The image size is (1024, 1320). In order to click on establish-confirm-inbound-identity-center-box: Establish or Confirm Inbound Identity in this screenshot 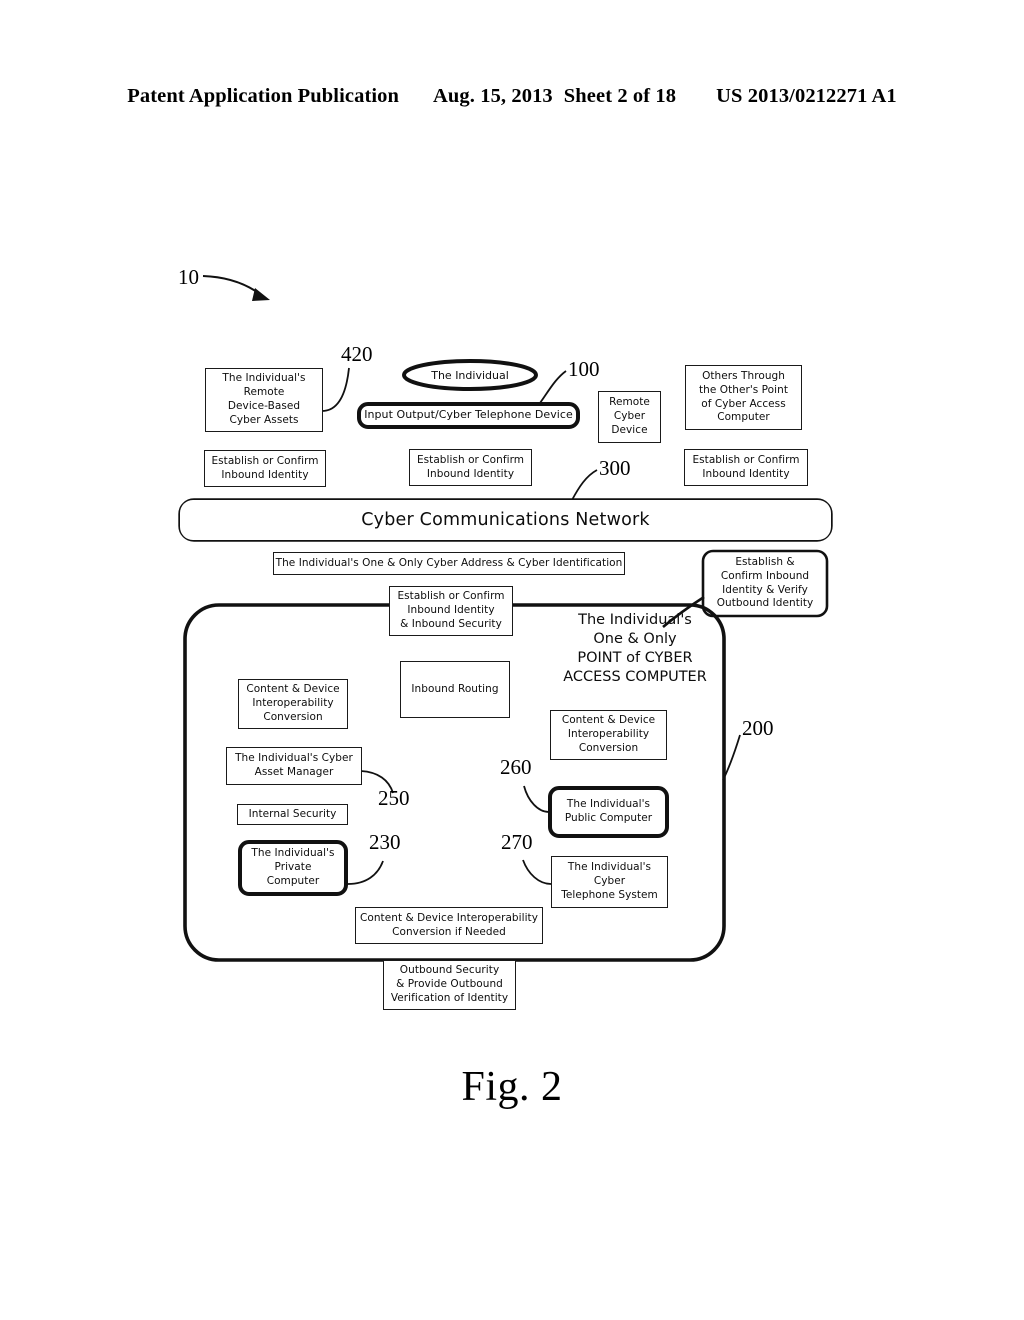, I will do `click(470, 467)`.